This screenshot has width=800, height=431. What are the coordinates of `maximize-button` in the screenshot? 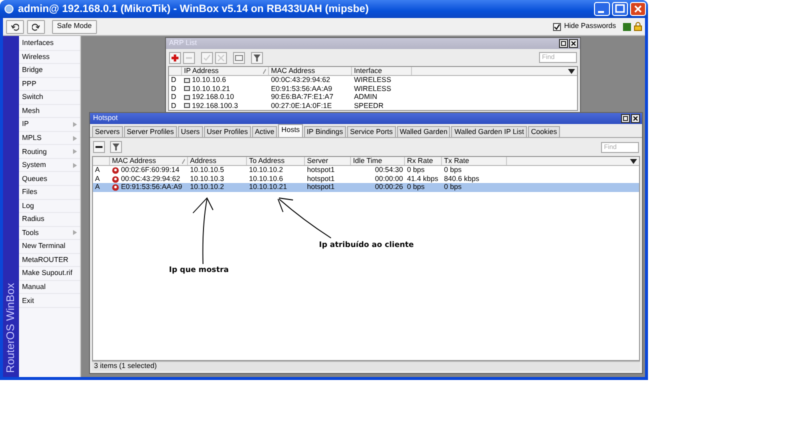 It's located at (620, 9).